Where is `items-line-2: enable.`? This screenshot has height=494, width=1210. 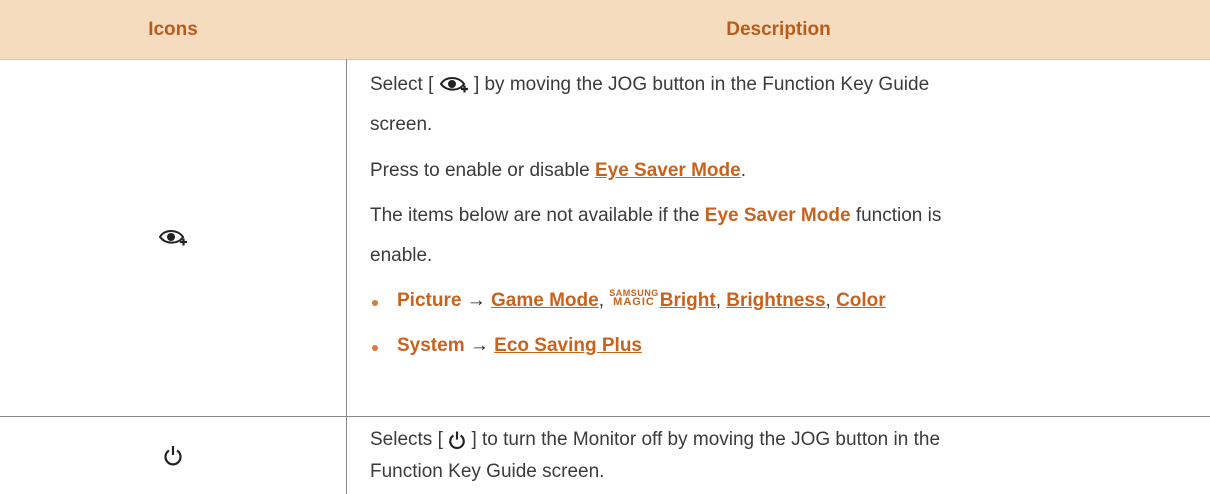 items-line-2: enable. is located at coordinates (401, 255).